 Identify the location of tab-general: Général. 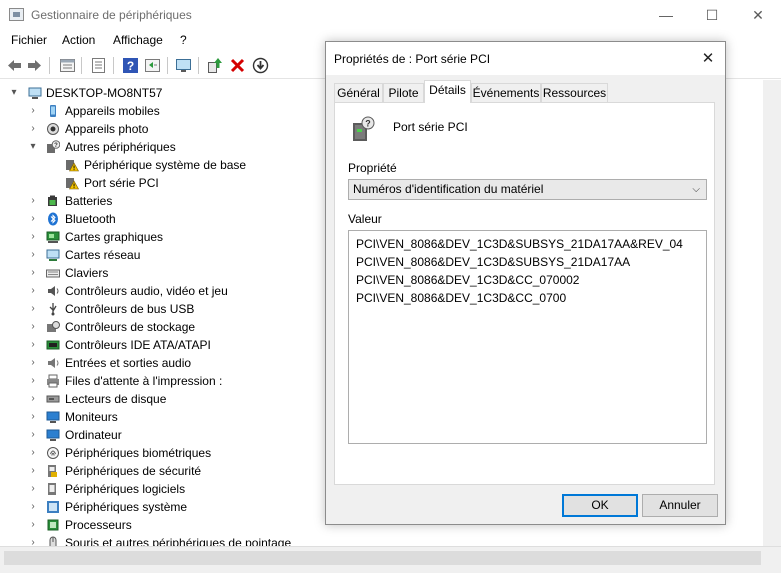
(358, 92).